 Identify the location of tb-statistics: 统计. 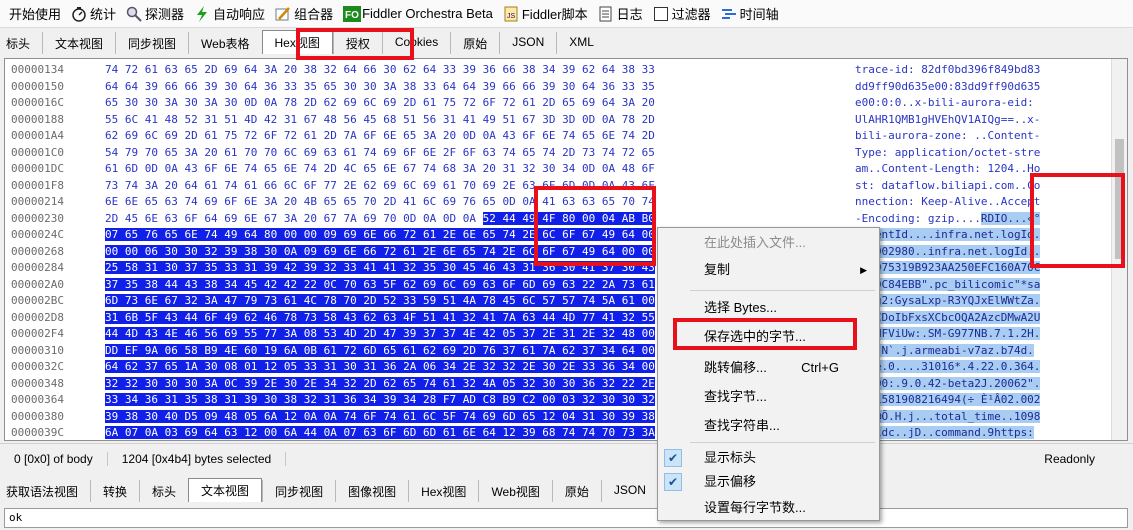
(93, 14).